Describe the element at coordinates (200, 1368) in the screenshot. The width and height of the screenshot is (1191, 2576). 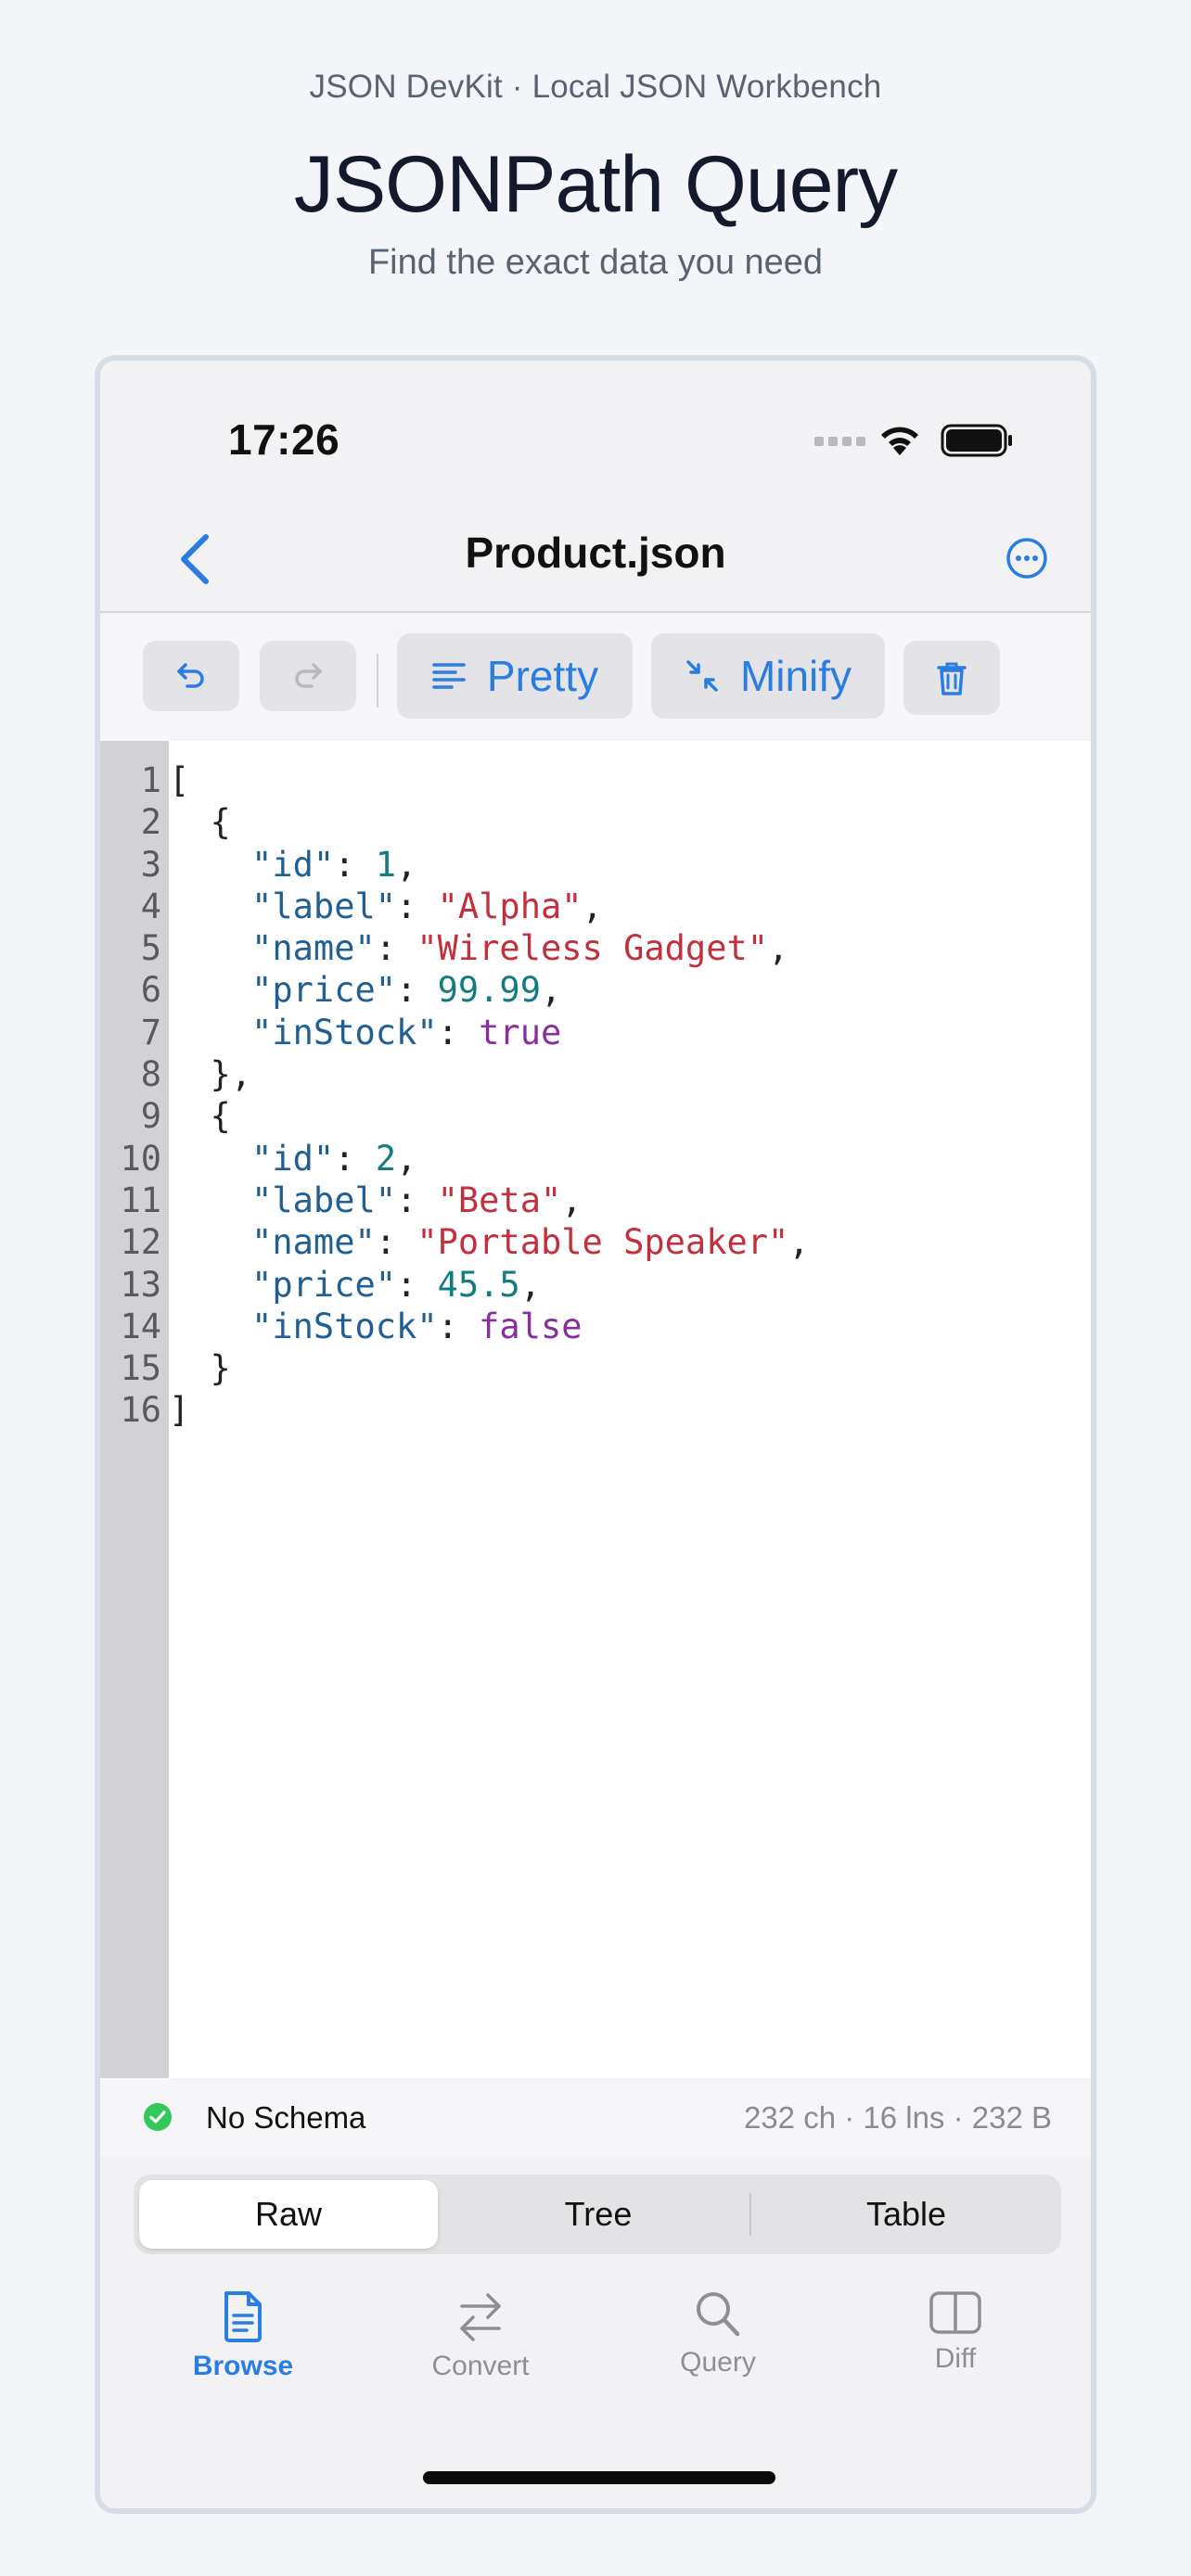
I see `code-text: }` at that location.